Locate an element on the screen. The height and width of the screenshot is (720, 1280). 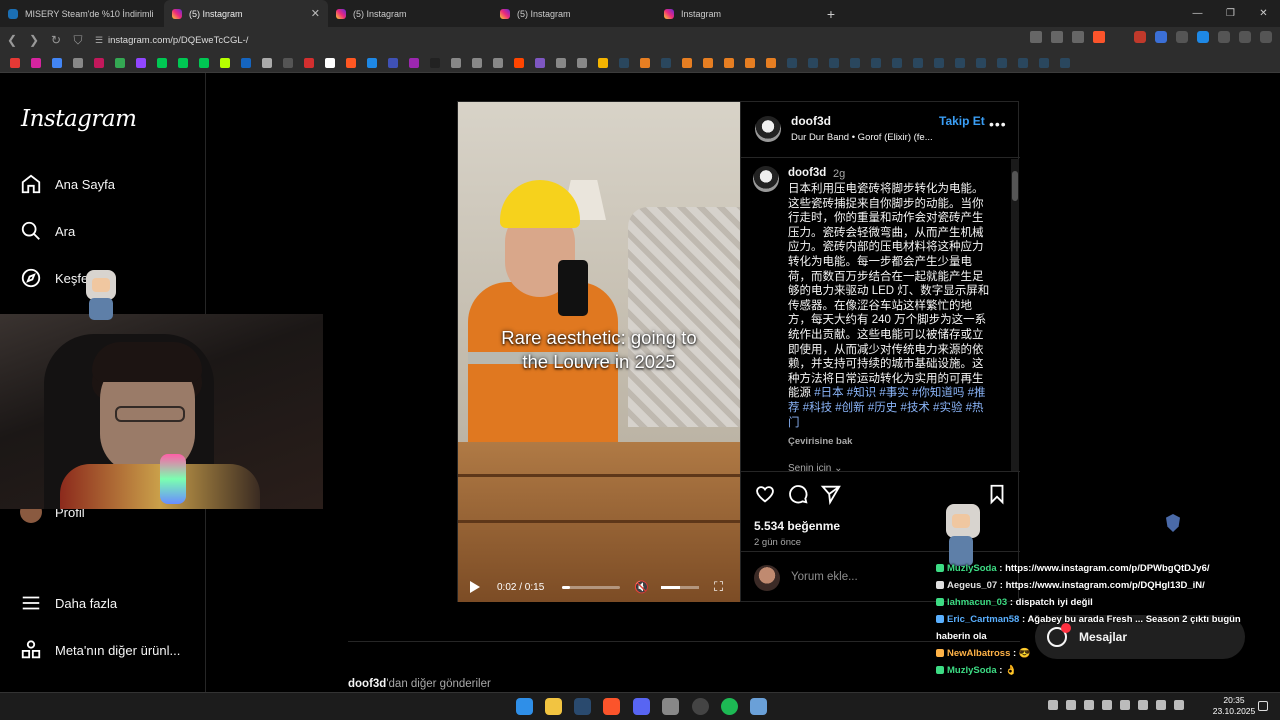
fullscreen-icon: ⛶ is located at coordinates (718, 587).